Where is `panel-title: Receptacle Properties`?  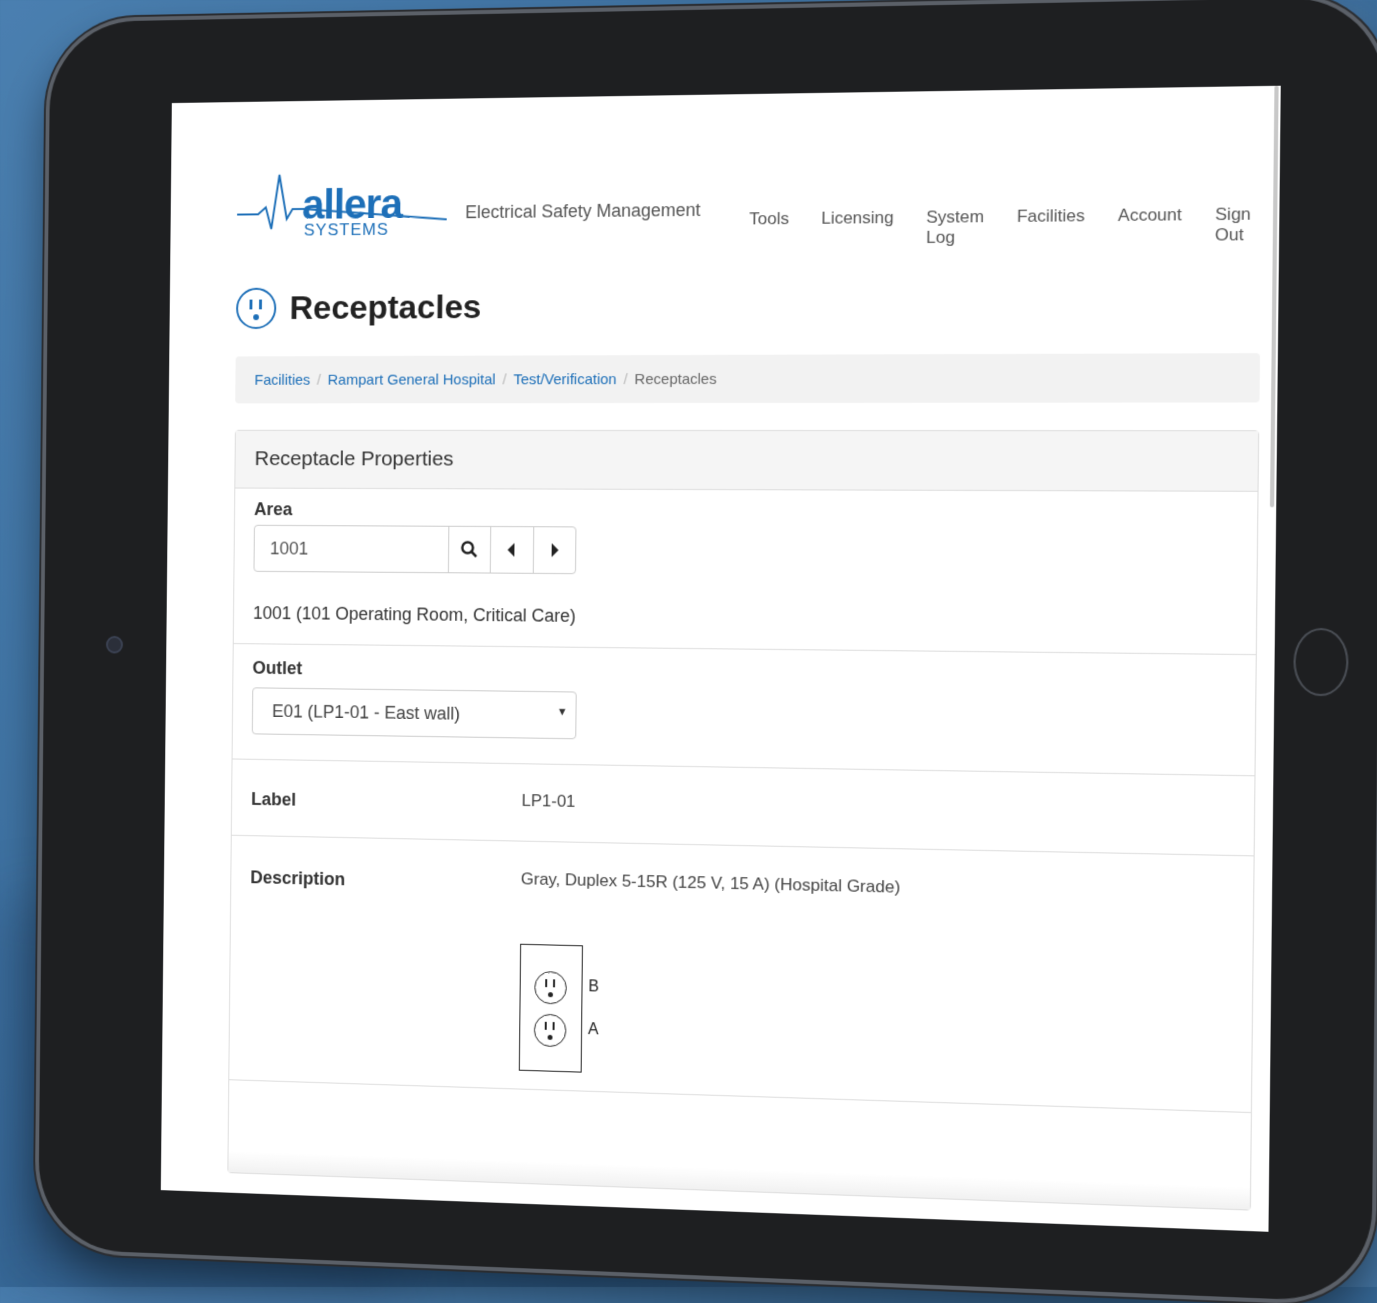 panel-title: Receptacle Properties is located at coordinates (747, 461).